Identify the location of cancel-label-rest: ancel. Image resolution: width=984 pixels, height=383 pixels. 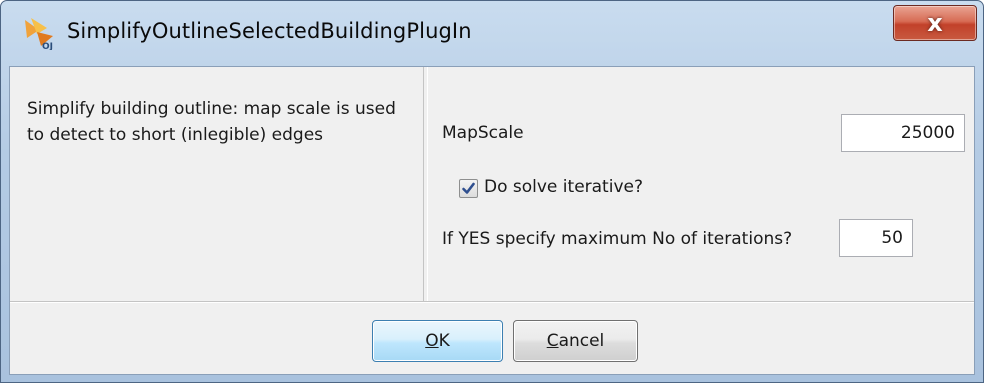
(581, 341).